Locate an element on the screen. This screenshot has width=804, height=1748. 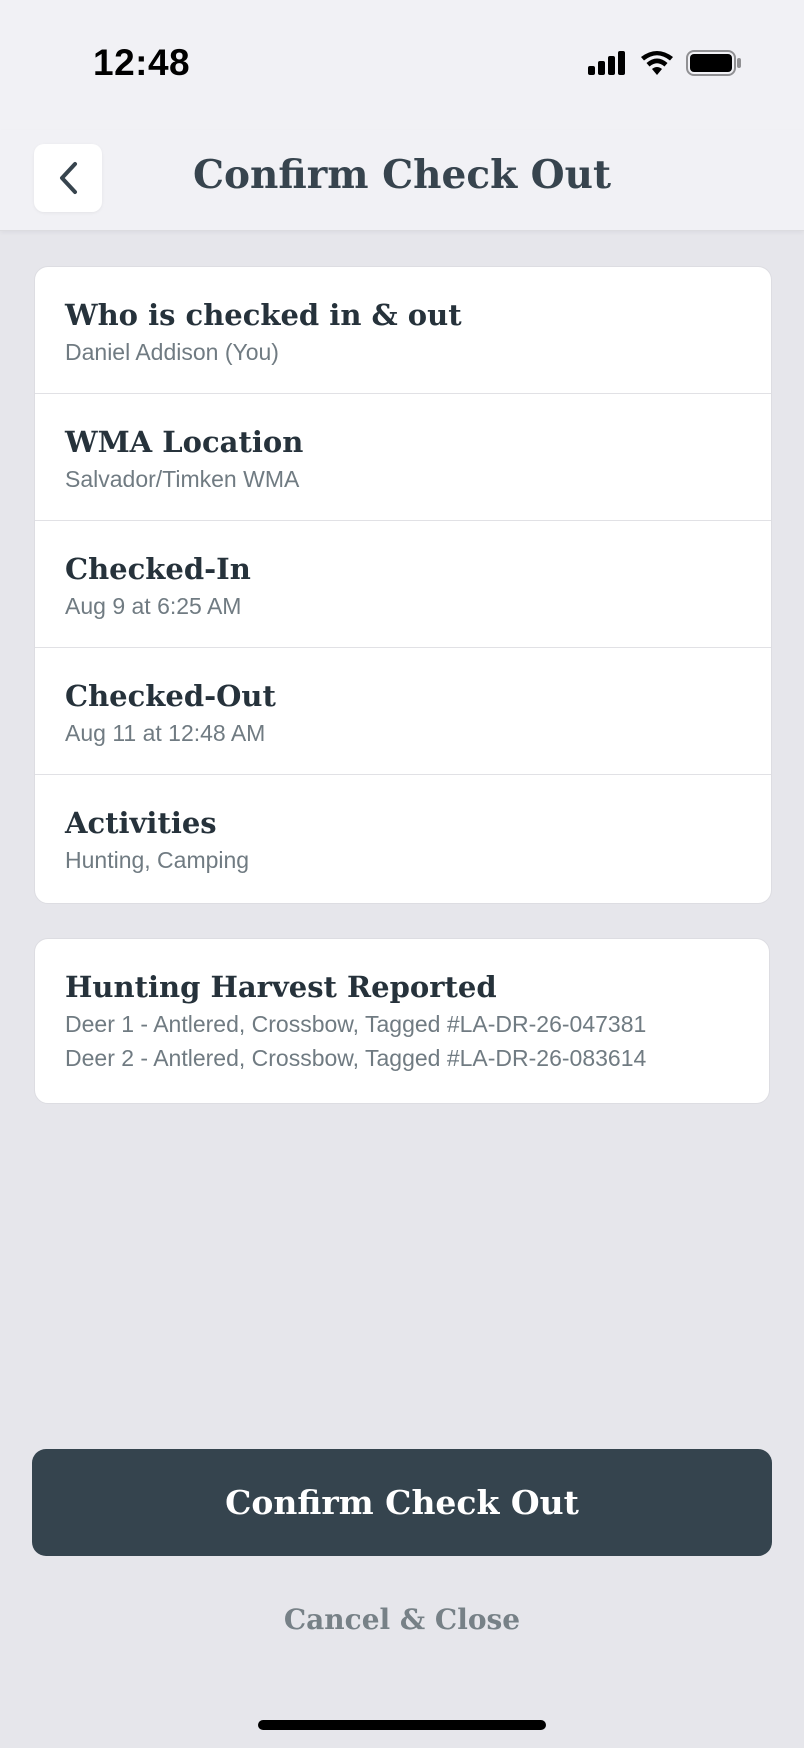
battery-icon is located at coordinates (713, 63).